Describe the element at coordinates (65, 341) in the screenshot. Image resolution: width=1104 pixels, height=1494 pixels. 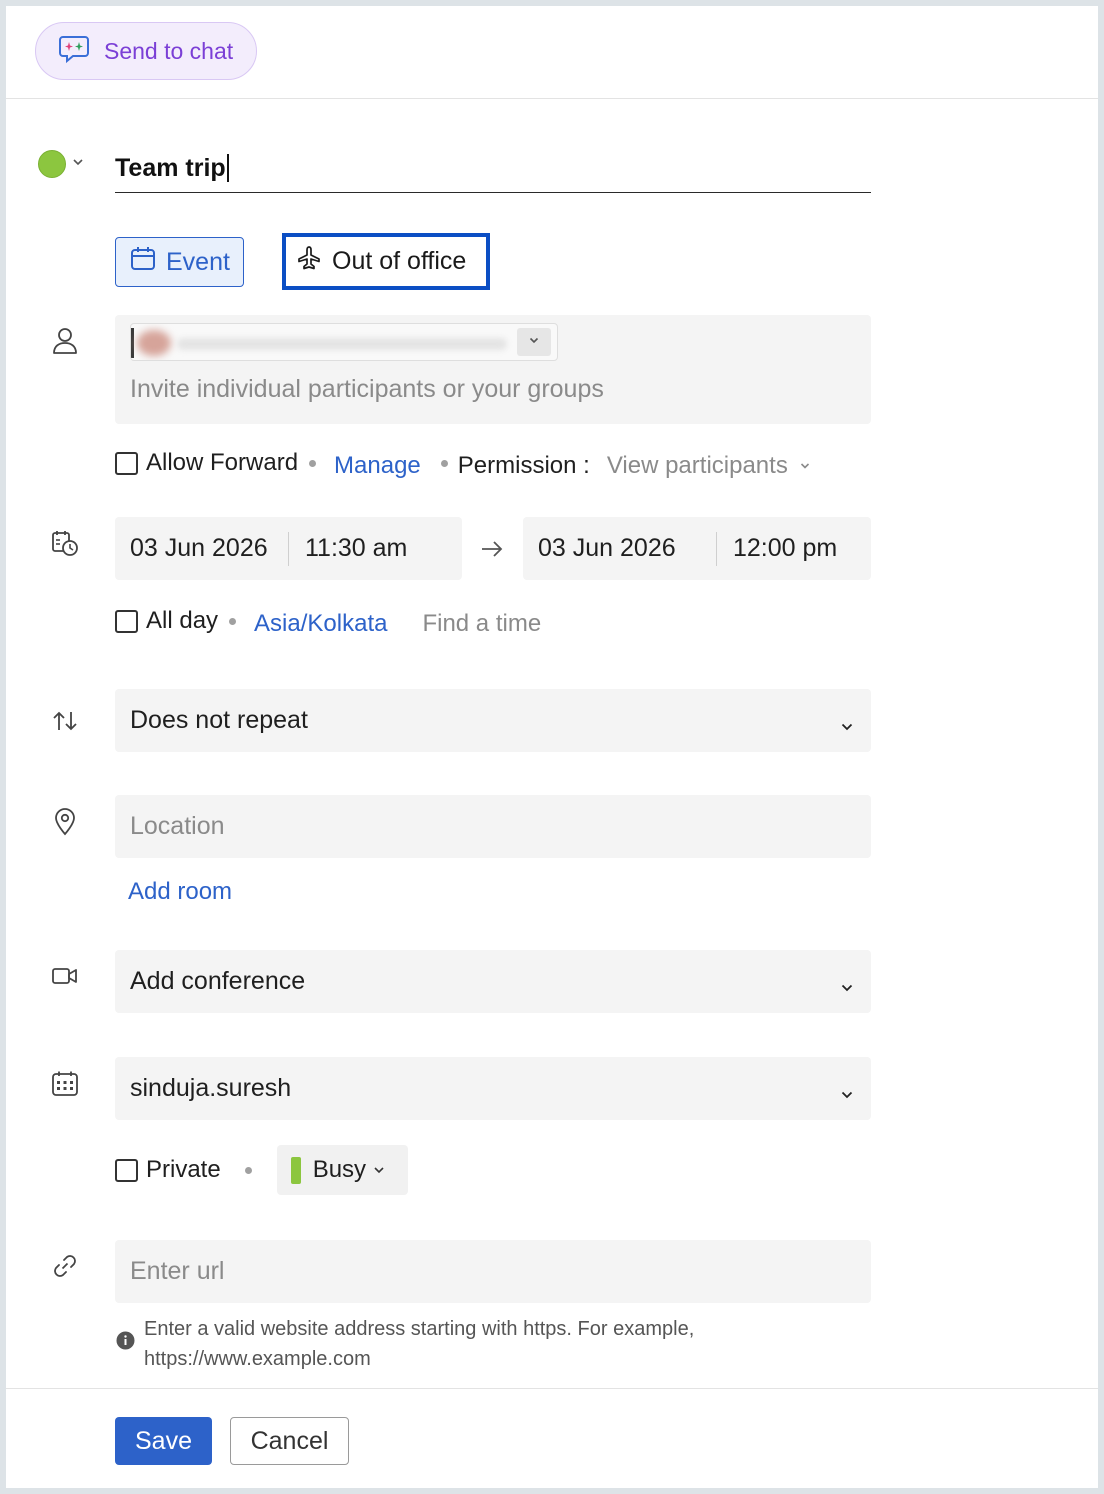
I see `person-icon` at that location.